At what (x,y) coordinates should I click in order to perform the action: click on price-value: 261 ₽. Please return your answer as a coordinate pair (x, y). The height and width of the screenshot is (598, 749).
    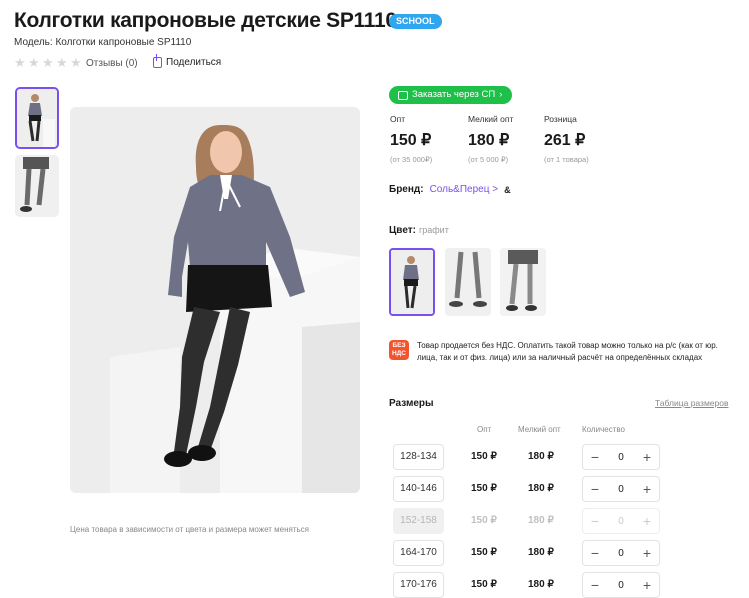
    Looking at the image, I should click on (565, 140).